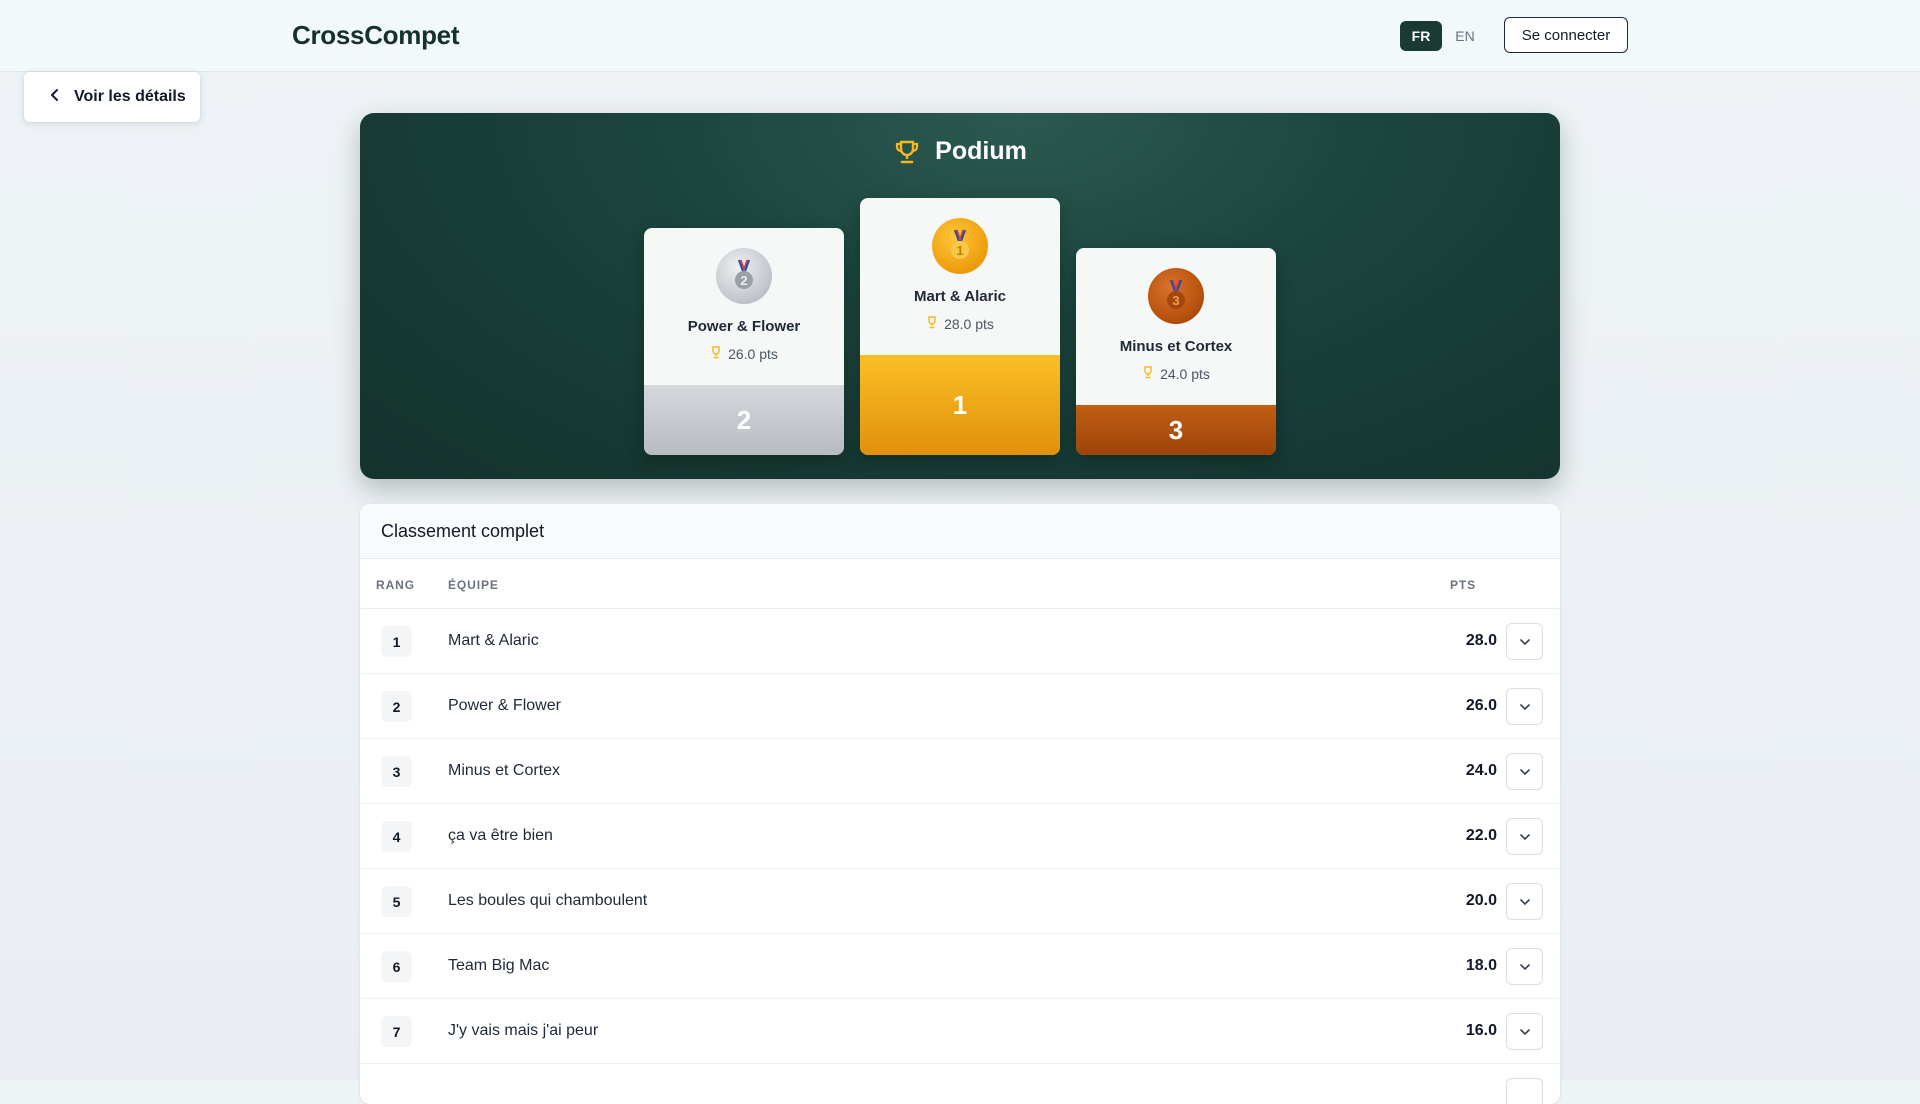  Describe the element at coordinates (493, 640) in the screenshot. I see `team-name: Mart & Alaric` at that location.